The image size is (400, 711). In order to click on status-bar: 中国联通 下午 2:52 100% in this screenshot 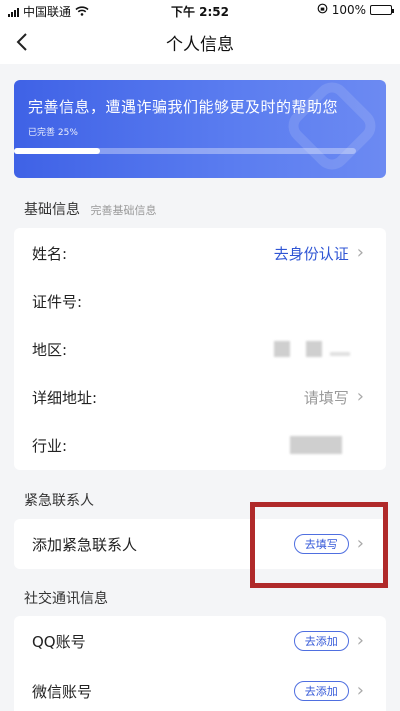, I will do `click(200, 10)`.